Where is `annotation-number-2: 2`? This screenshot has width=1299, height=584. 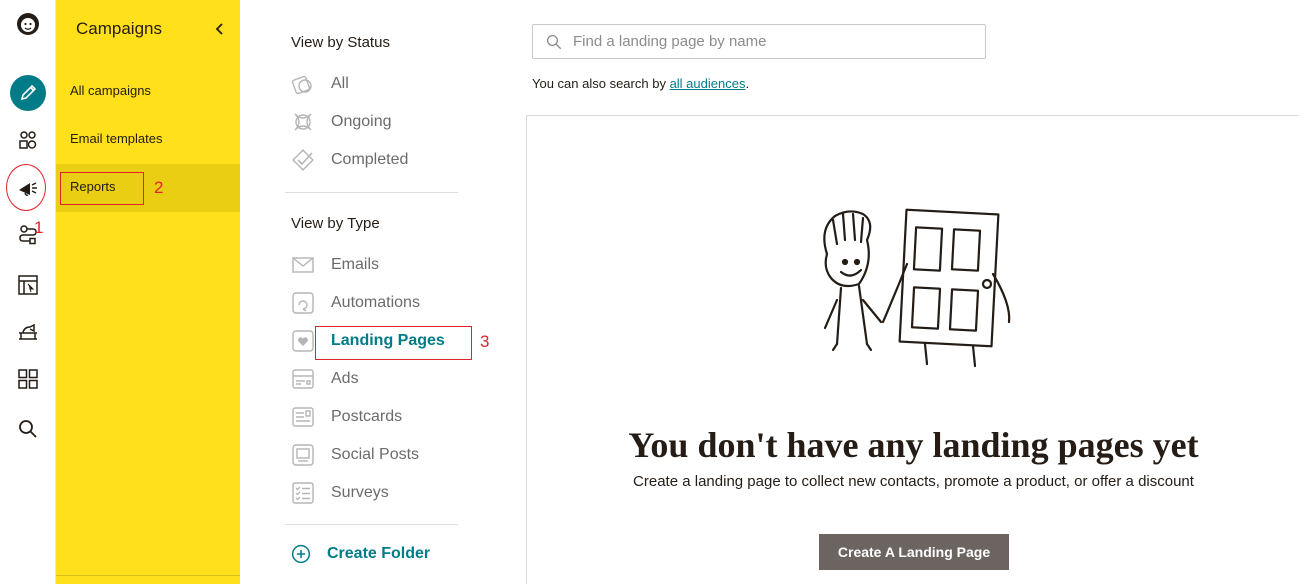 annotation-number-2: 2 is located at coordinates (159, 187).